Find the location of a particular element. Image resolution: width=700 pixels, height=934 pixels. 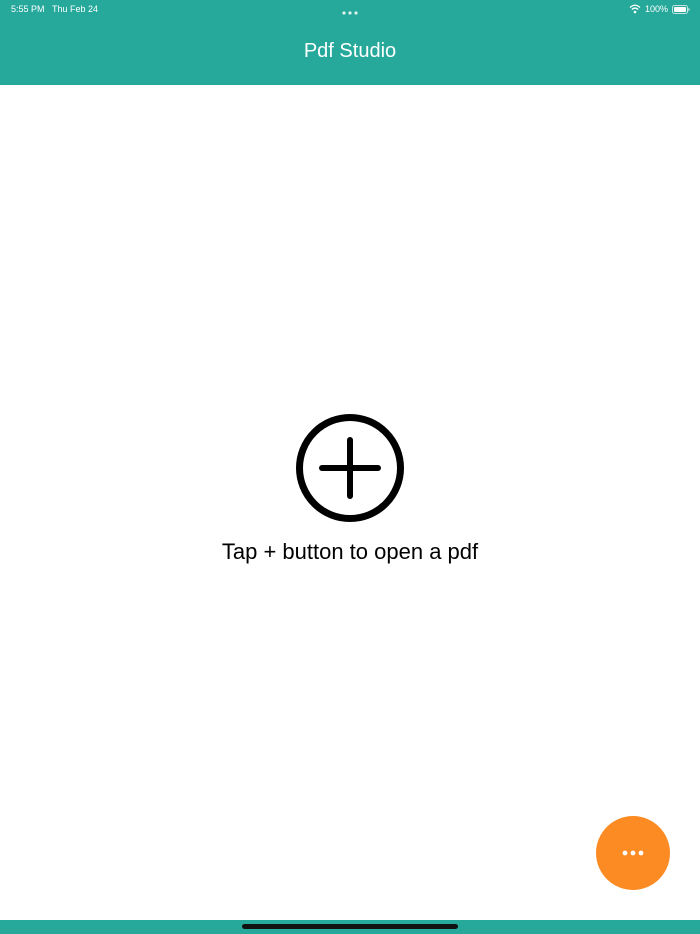

app-header: 5:55 PM Thu Feb 24 100% Pdf Studio is located at coordinates (350, 42).